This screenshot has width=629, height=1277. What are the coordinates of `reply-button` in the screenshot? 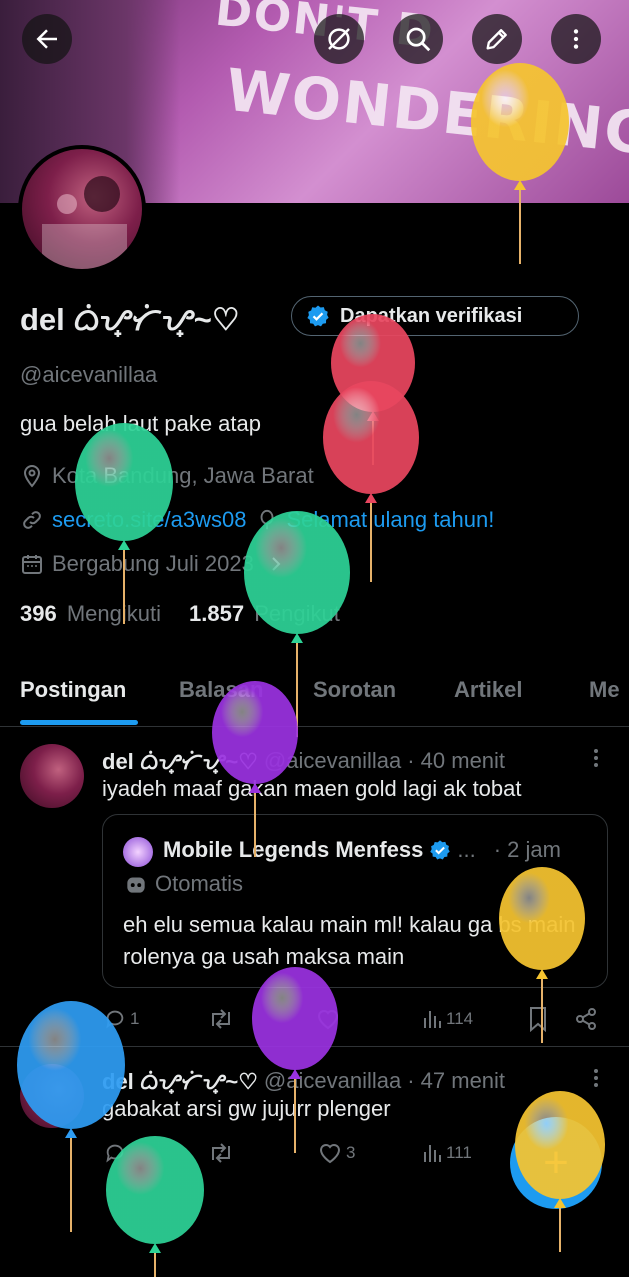 It's located at (117, 1153).